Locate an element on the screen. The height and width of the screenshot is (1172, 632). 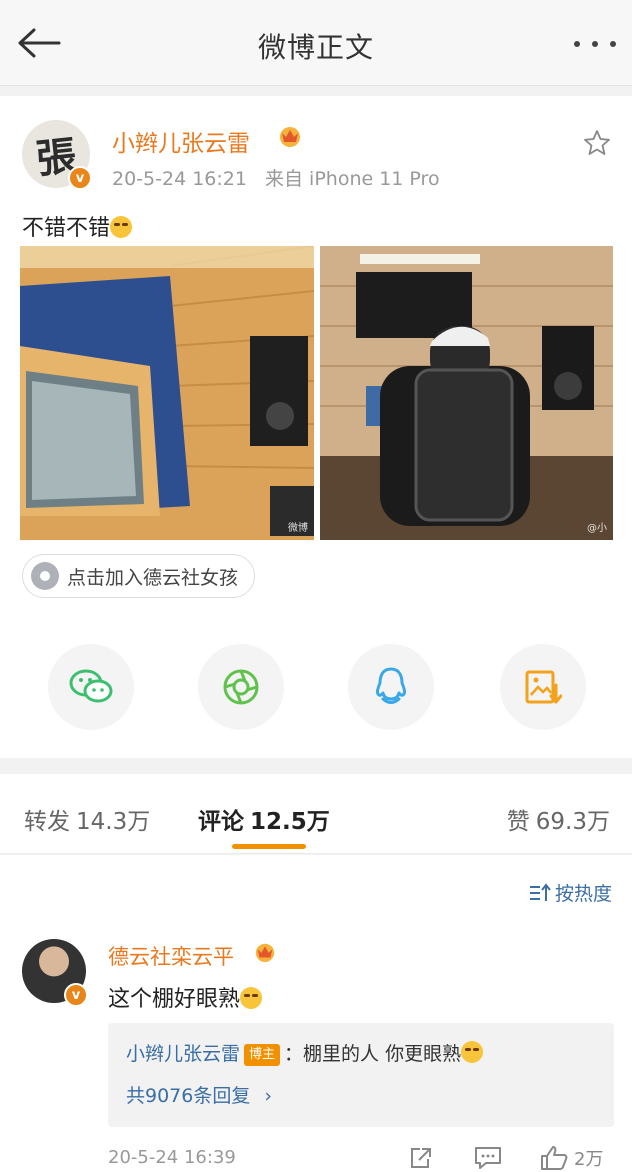
share-qq-button is located at coordinates (391, 687).